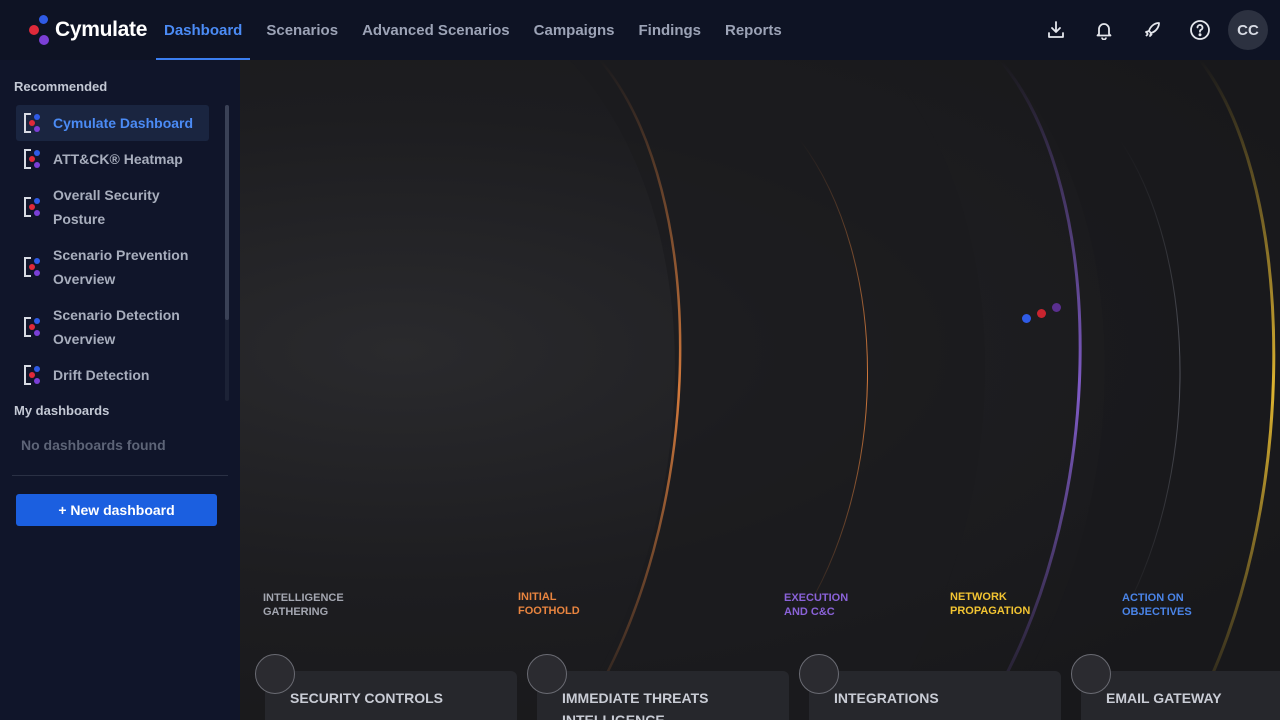  Describe the element at coordinates (1164, 698) in the screenshot. I see `card-title-email-gateway: EMAIL GATEWAY` at that location.